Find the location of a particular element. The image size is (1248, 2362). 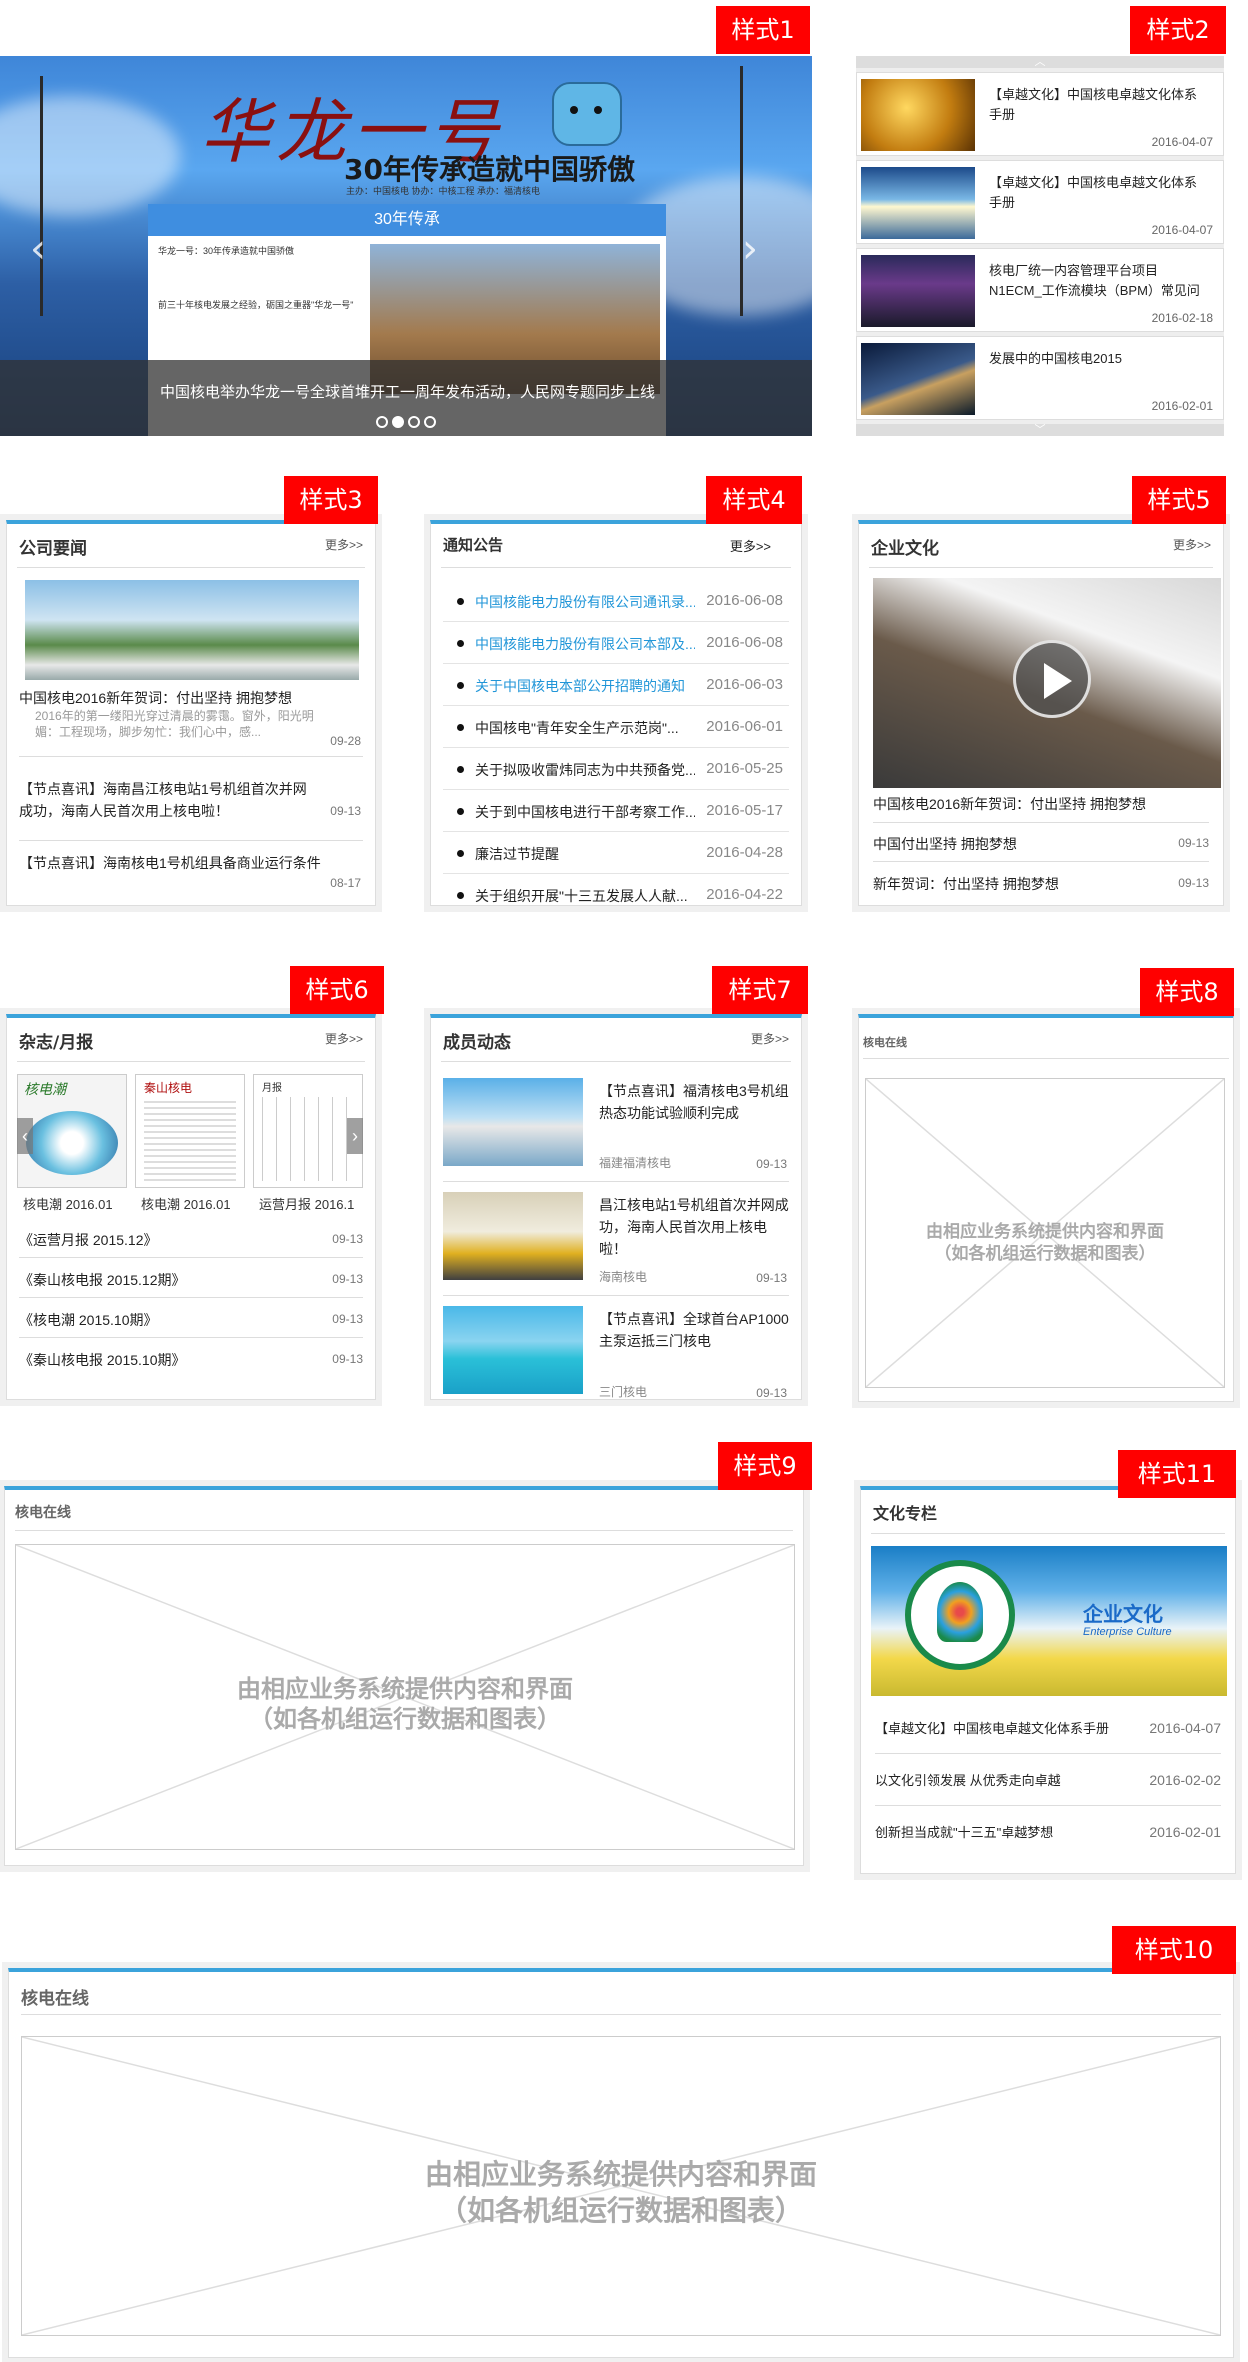

notice-item: 关于到中国核电进行干部考察工作... 2016-05-17 is located at coordinates (616, 811).